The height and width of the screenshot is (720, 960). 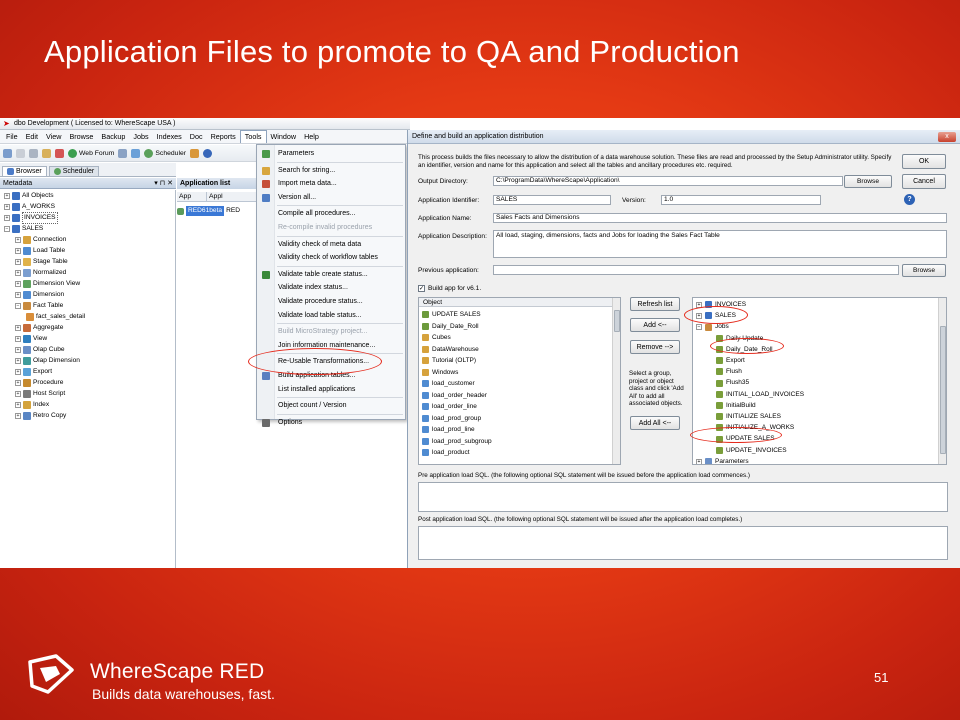 I want to click on build-v61-checkbox: ✓, so click(x=421, y=288).